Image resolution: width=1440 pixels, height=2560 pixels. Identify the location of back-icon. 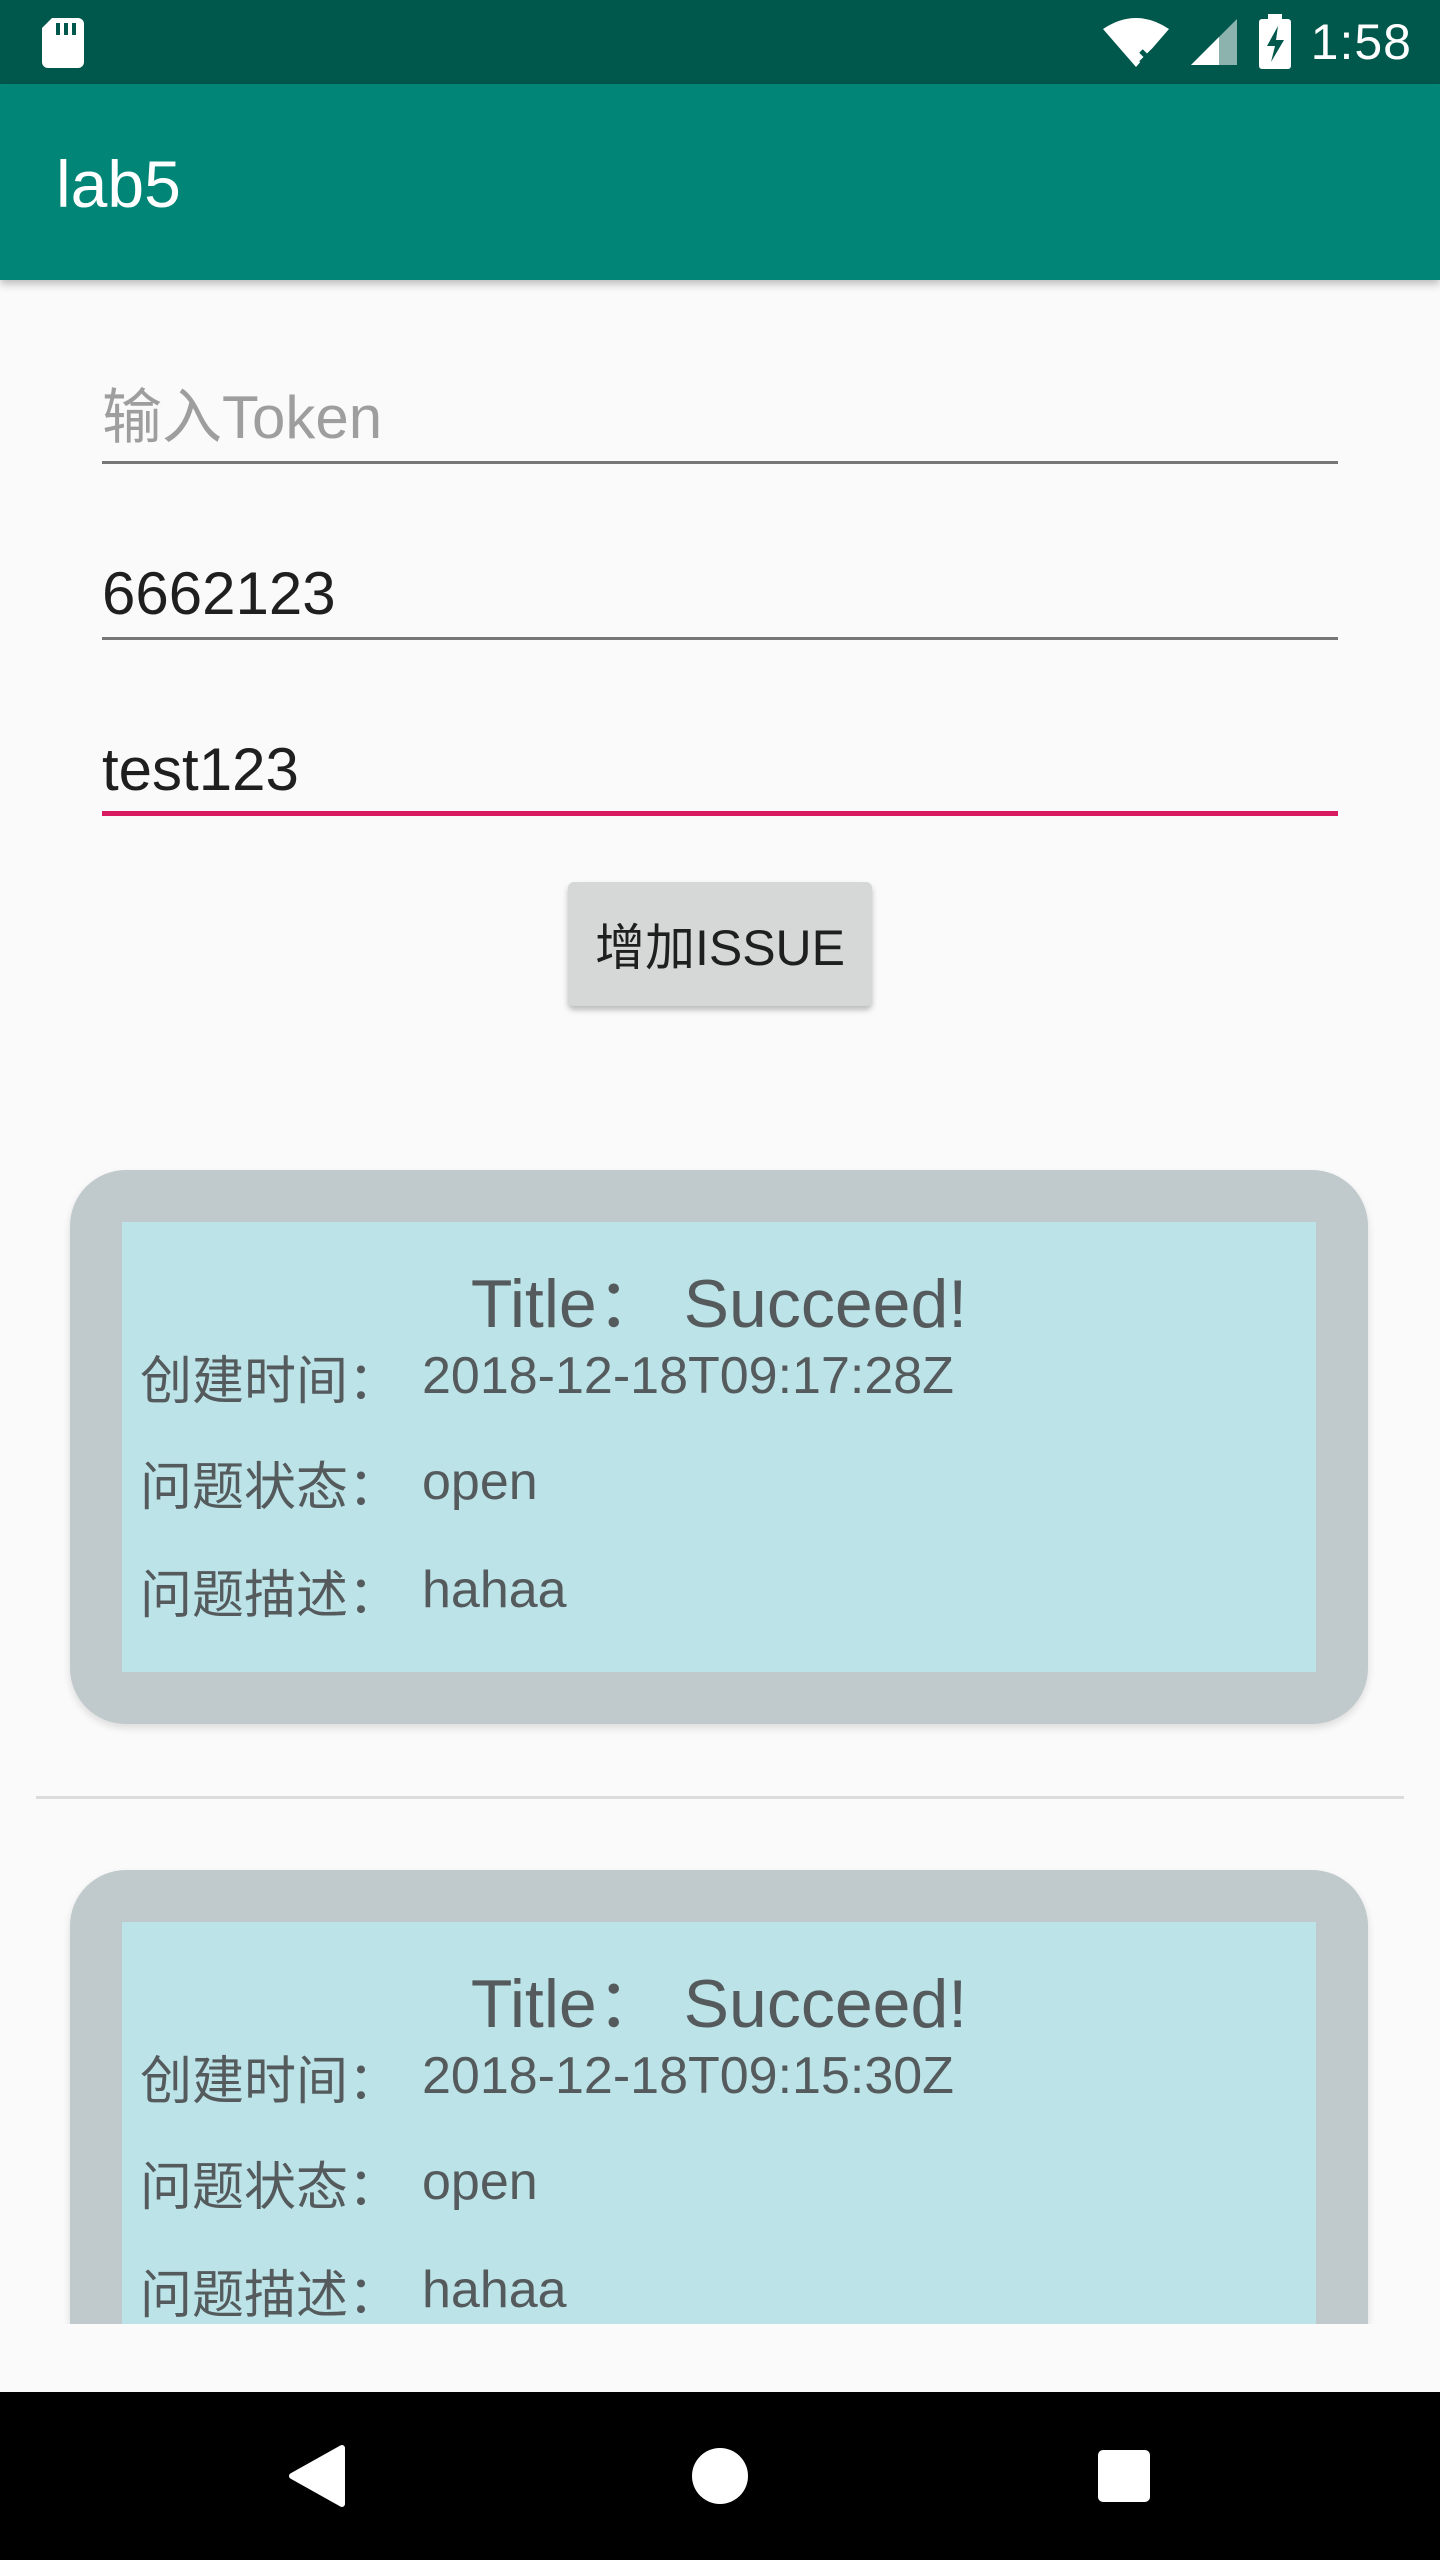
(317, 2476).